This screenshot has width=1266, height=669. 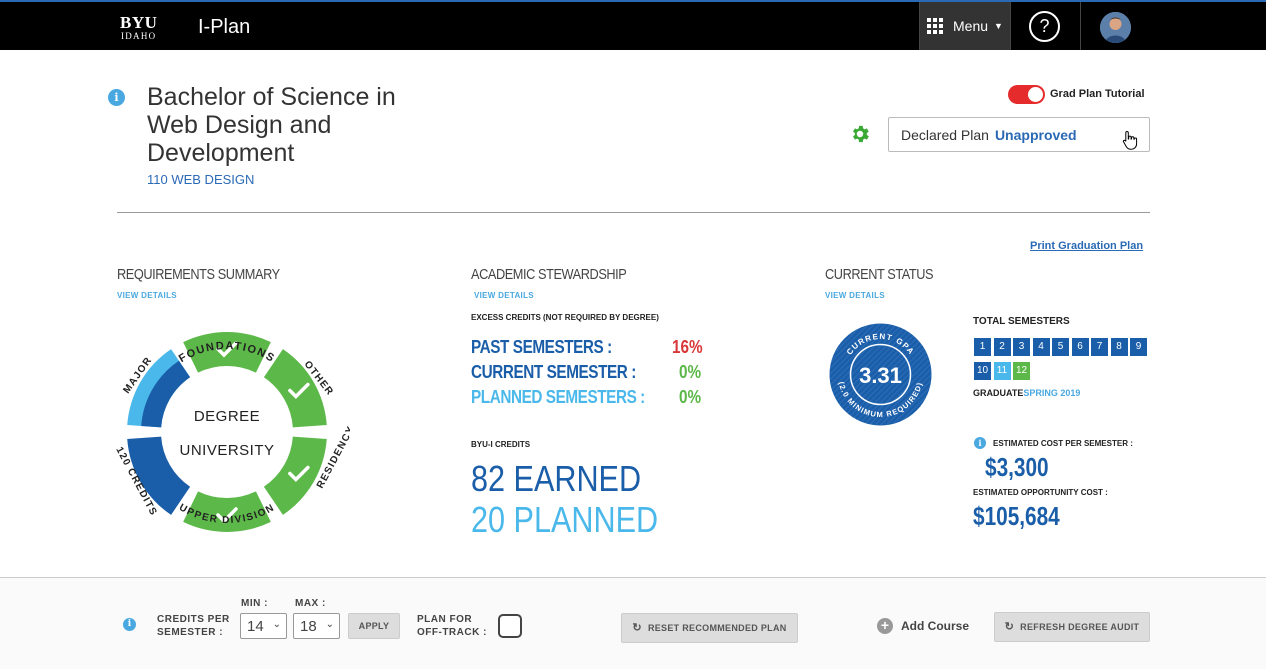 What do you see at coordinates (1021, 347) in the screenshot?
I see `semester-box: 3` at bounding box center [1021, 347].